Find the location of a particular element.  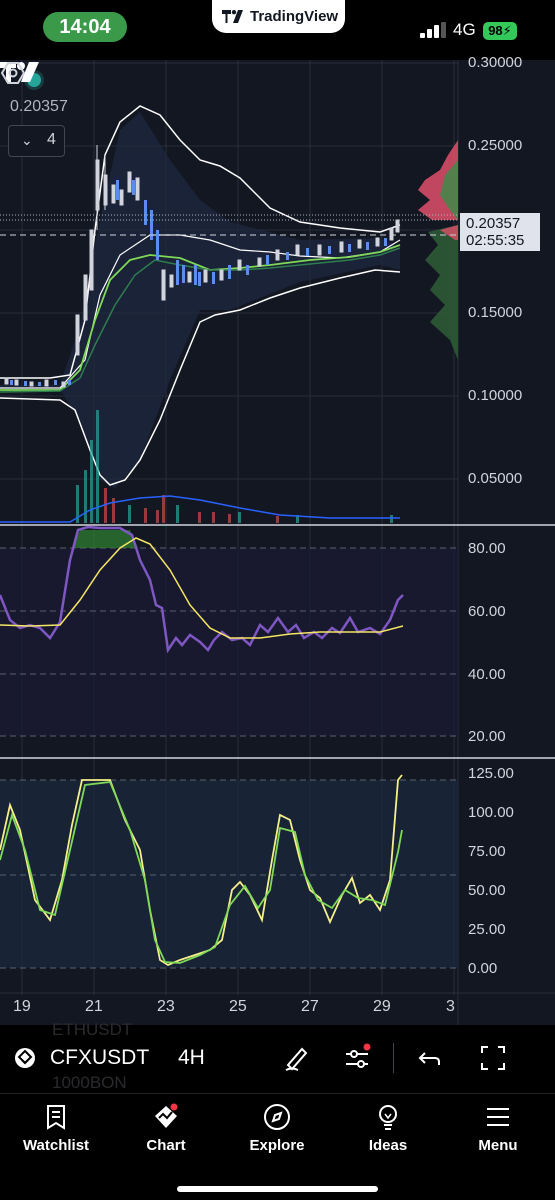

price-axis-label: 0.10000 is located at coordinates (495, 395).